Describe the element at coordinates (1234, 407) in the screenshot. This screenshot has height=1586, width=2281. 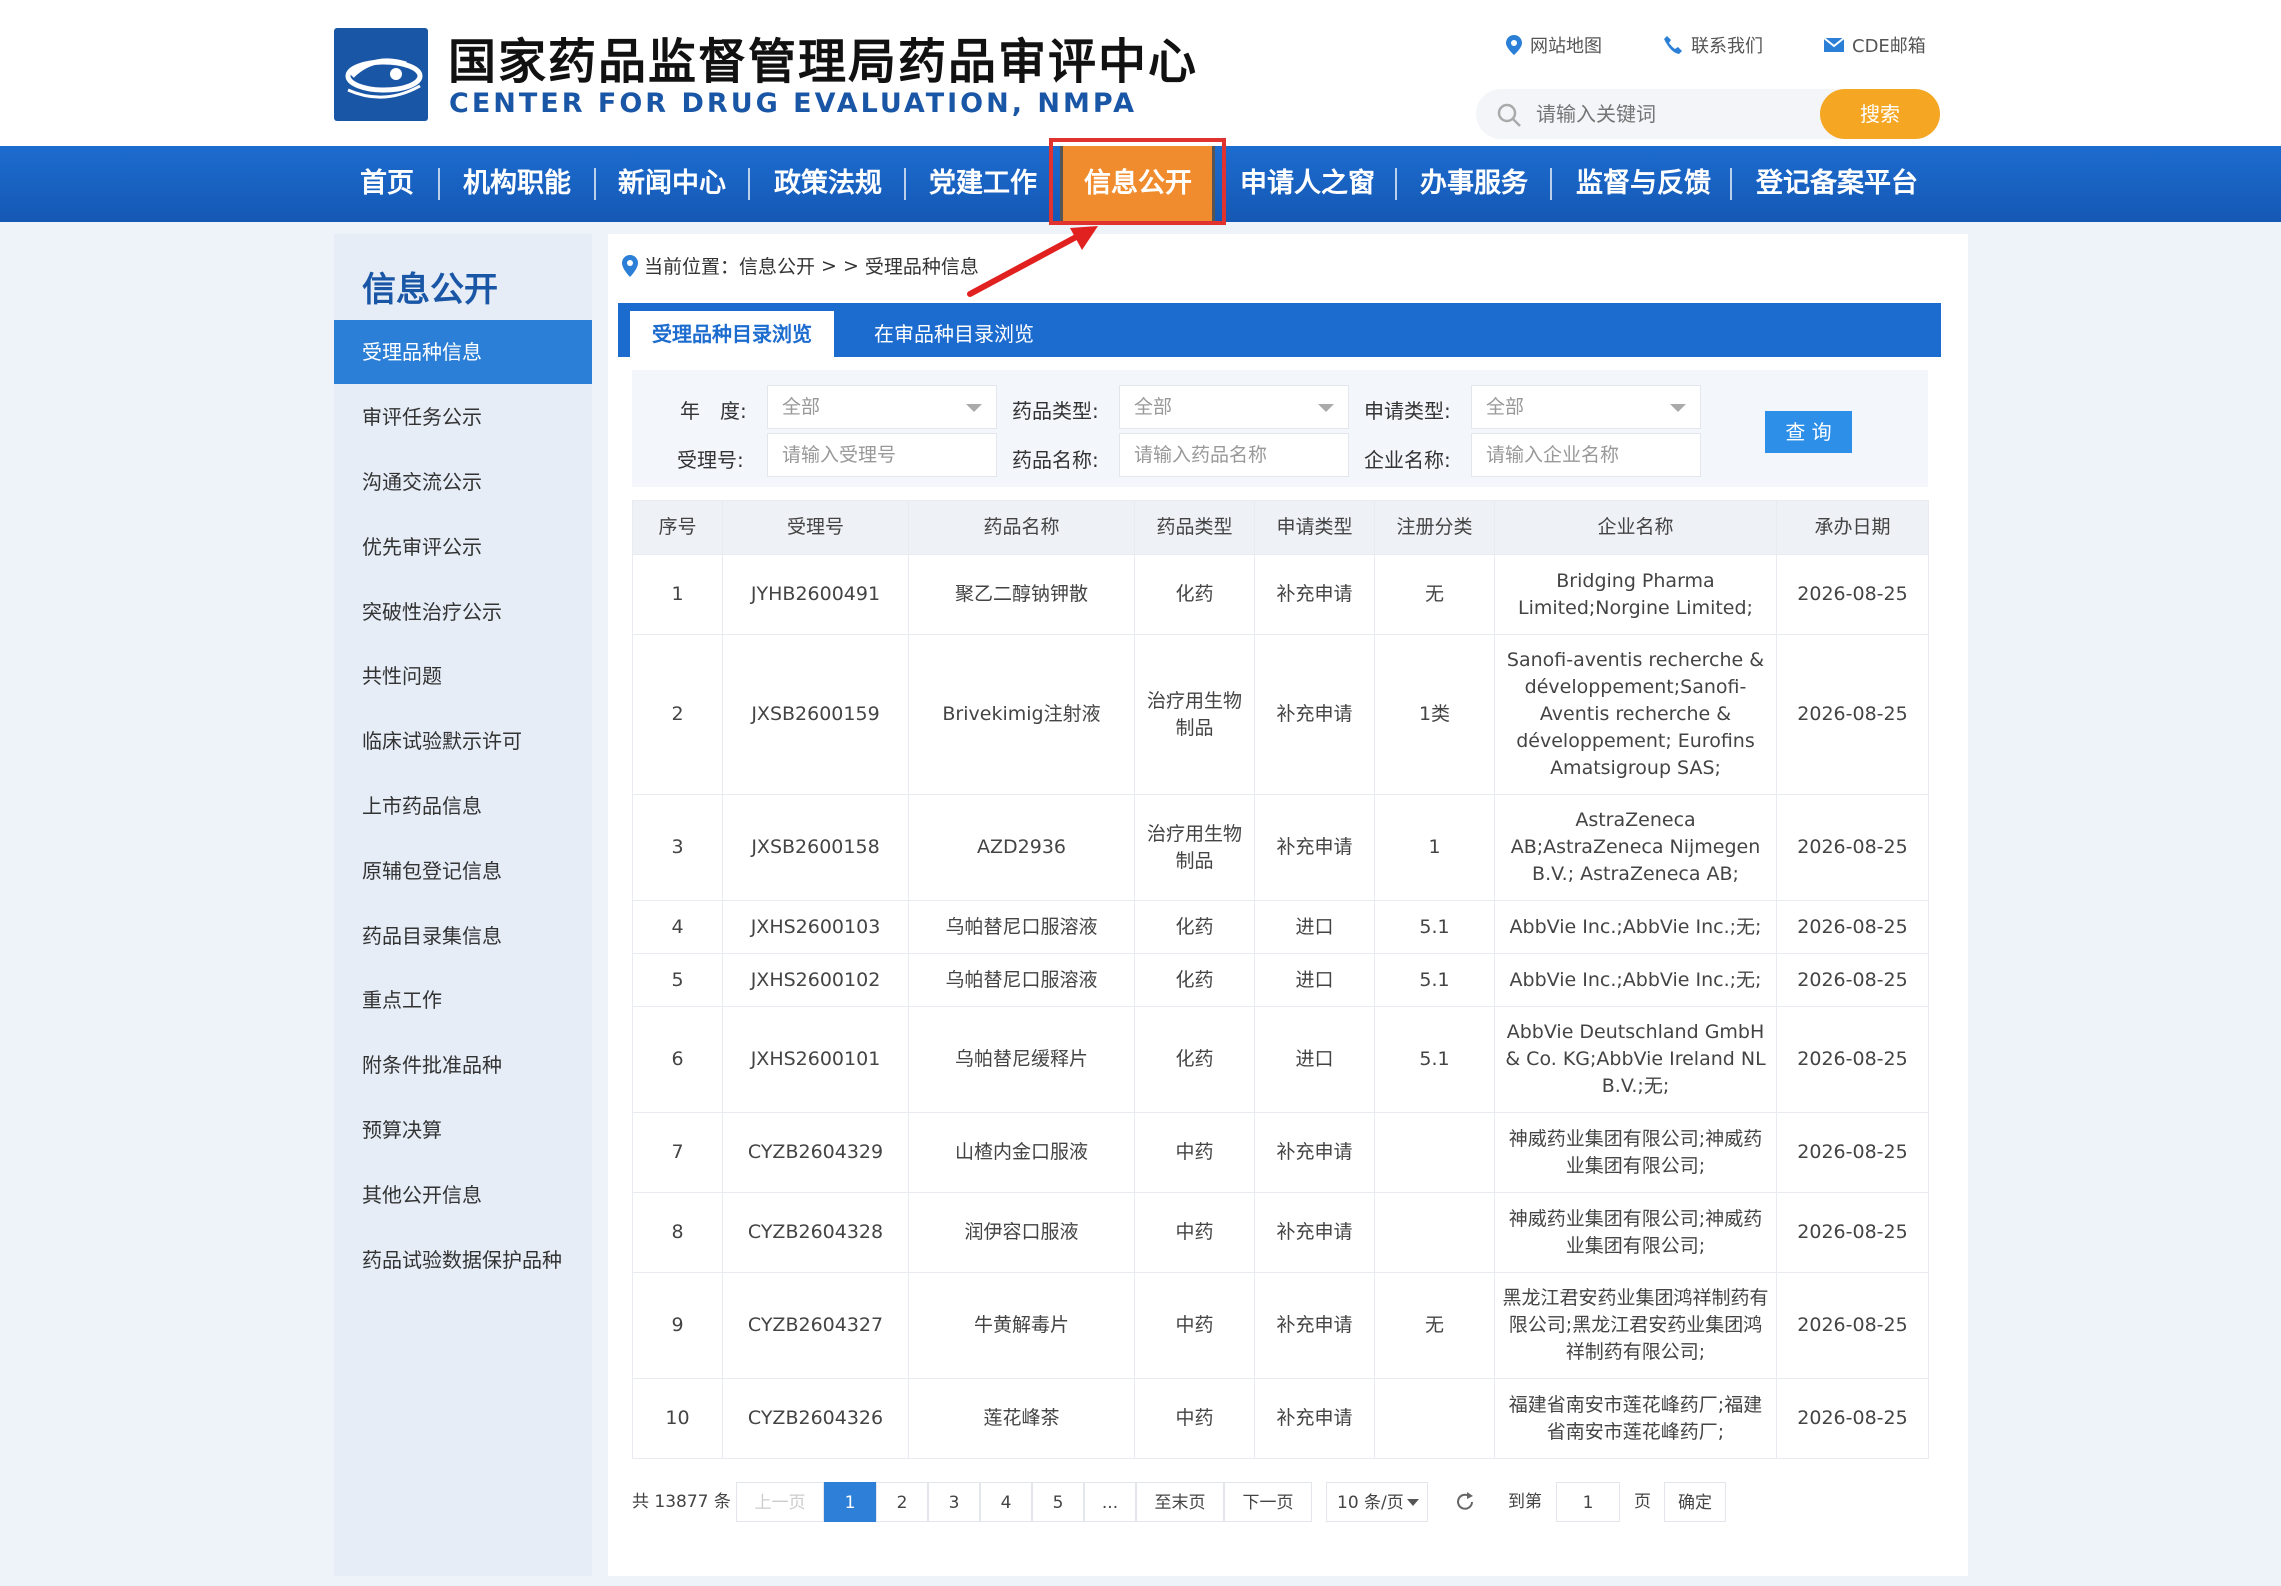
I see `drug-type-select: 全部` at that location.